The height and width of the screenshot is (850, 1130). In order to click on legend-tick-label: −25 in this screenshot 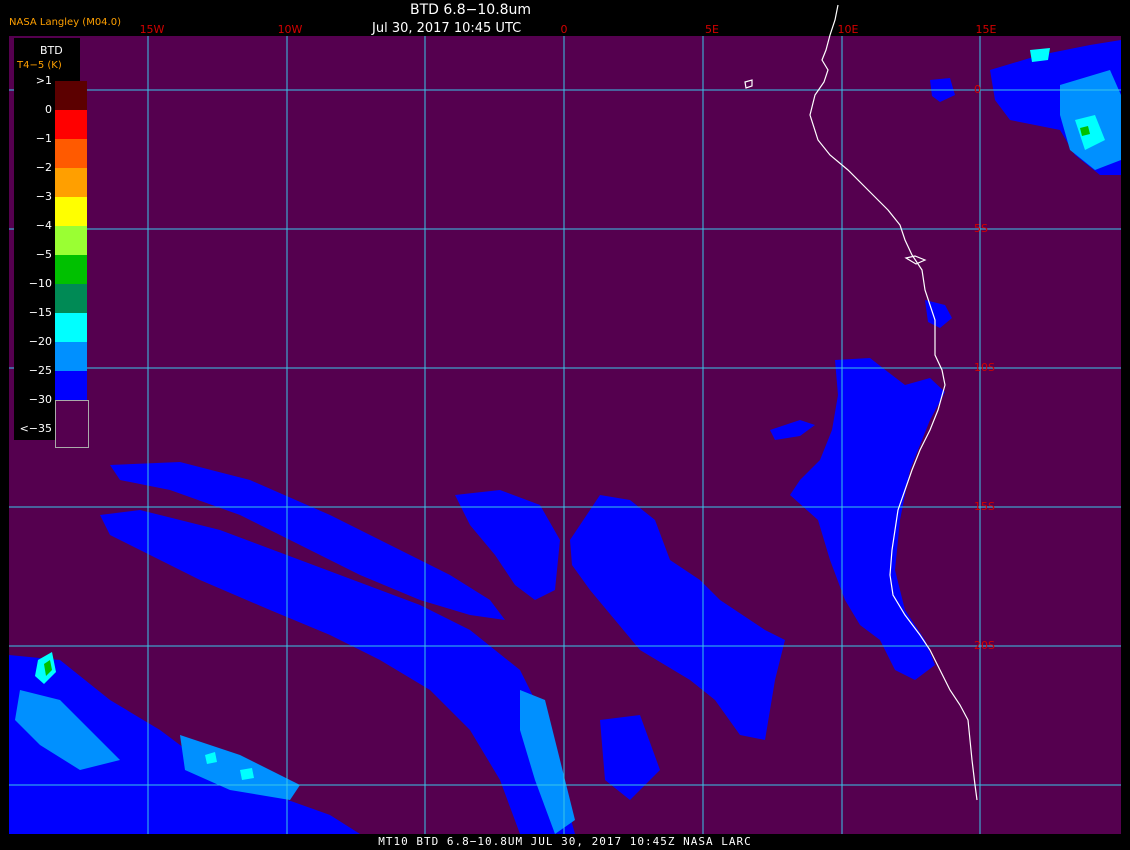, I will do `click(40, 370)`.